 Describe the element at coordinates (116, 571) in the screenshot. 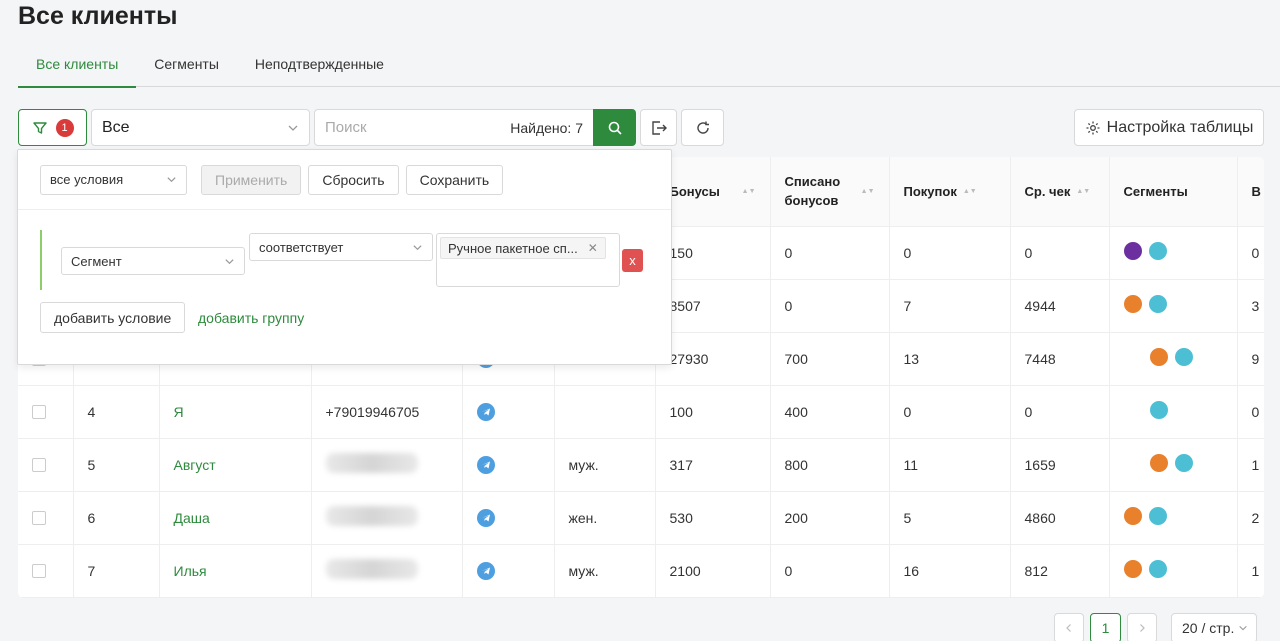

I see `row-num: 7` at that location.